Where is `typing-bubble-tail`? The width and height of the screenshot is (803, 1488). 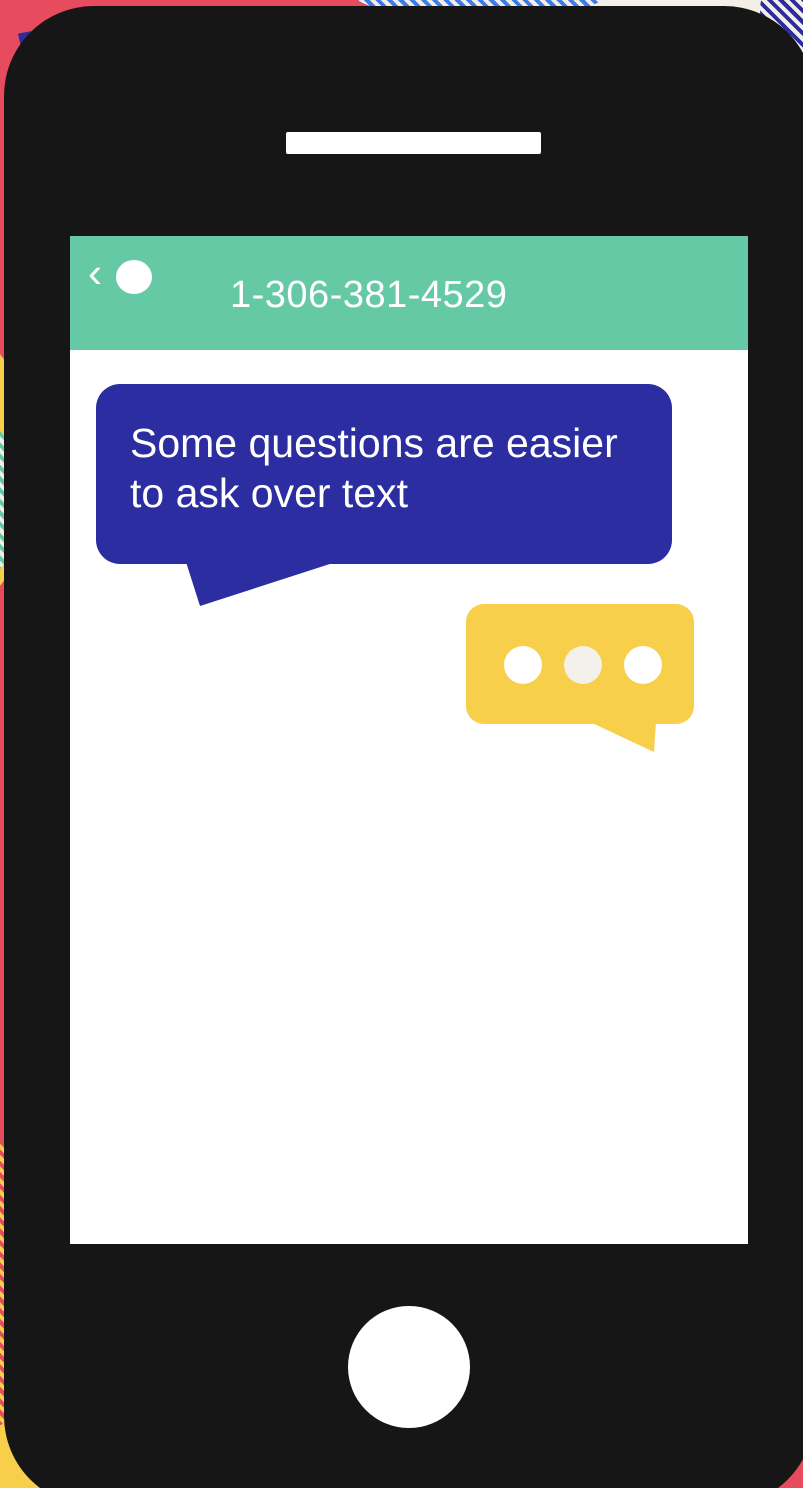 typing-bubble-tail is located at coordinates (623, 737).